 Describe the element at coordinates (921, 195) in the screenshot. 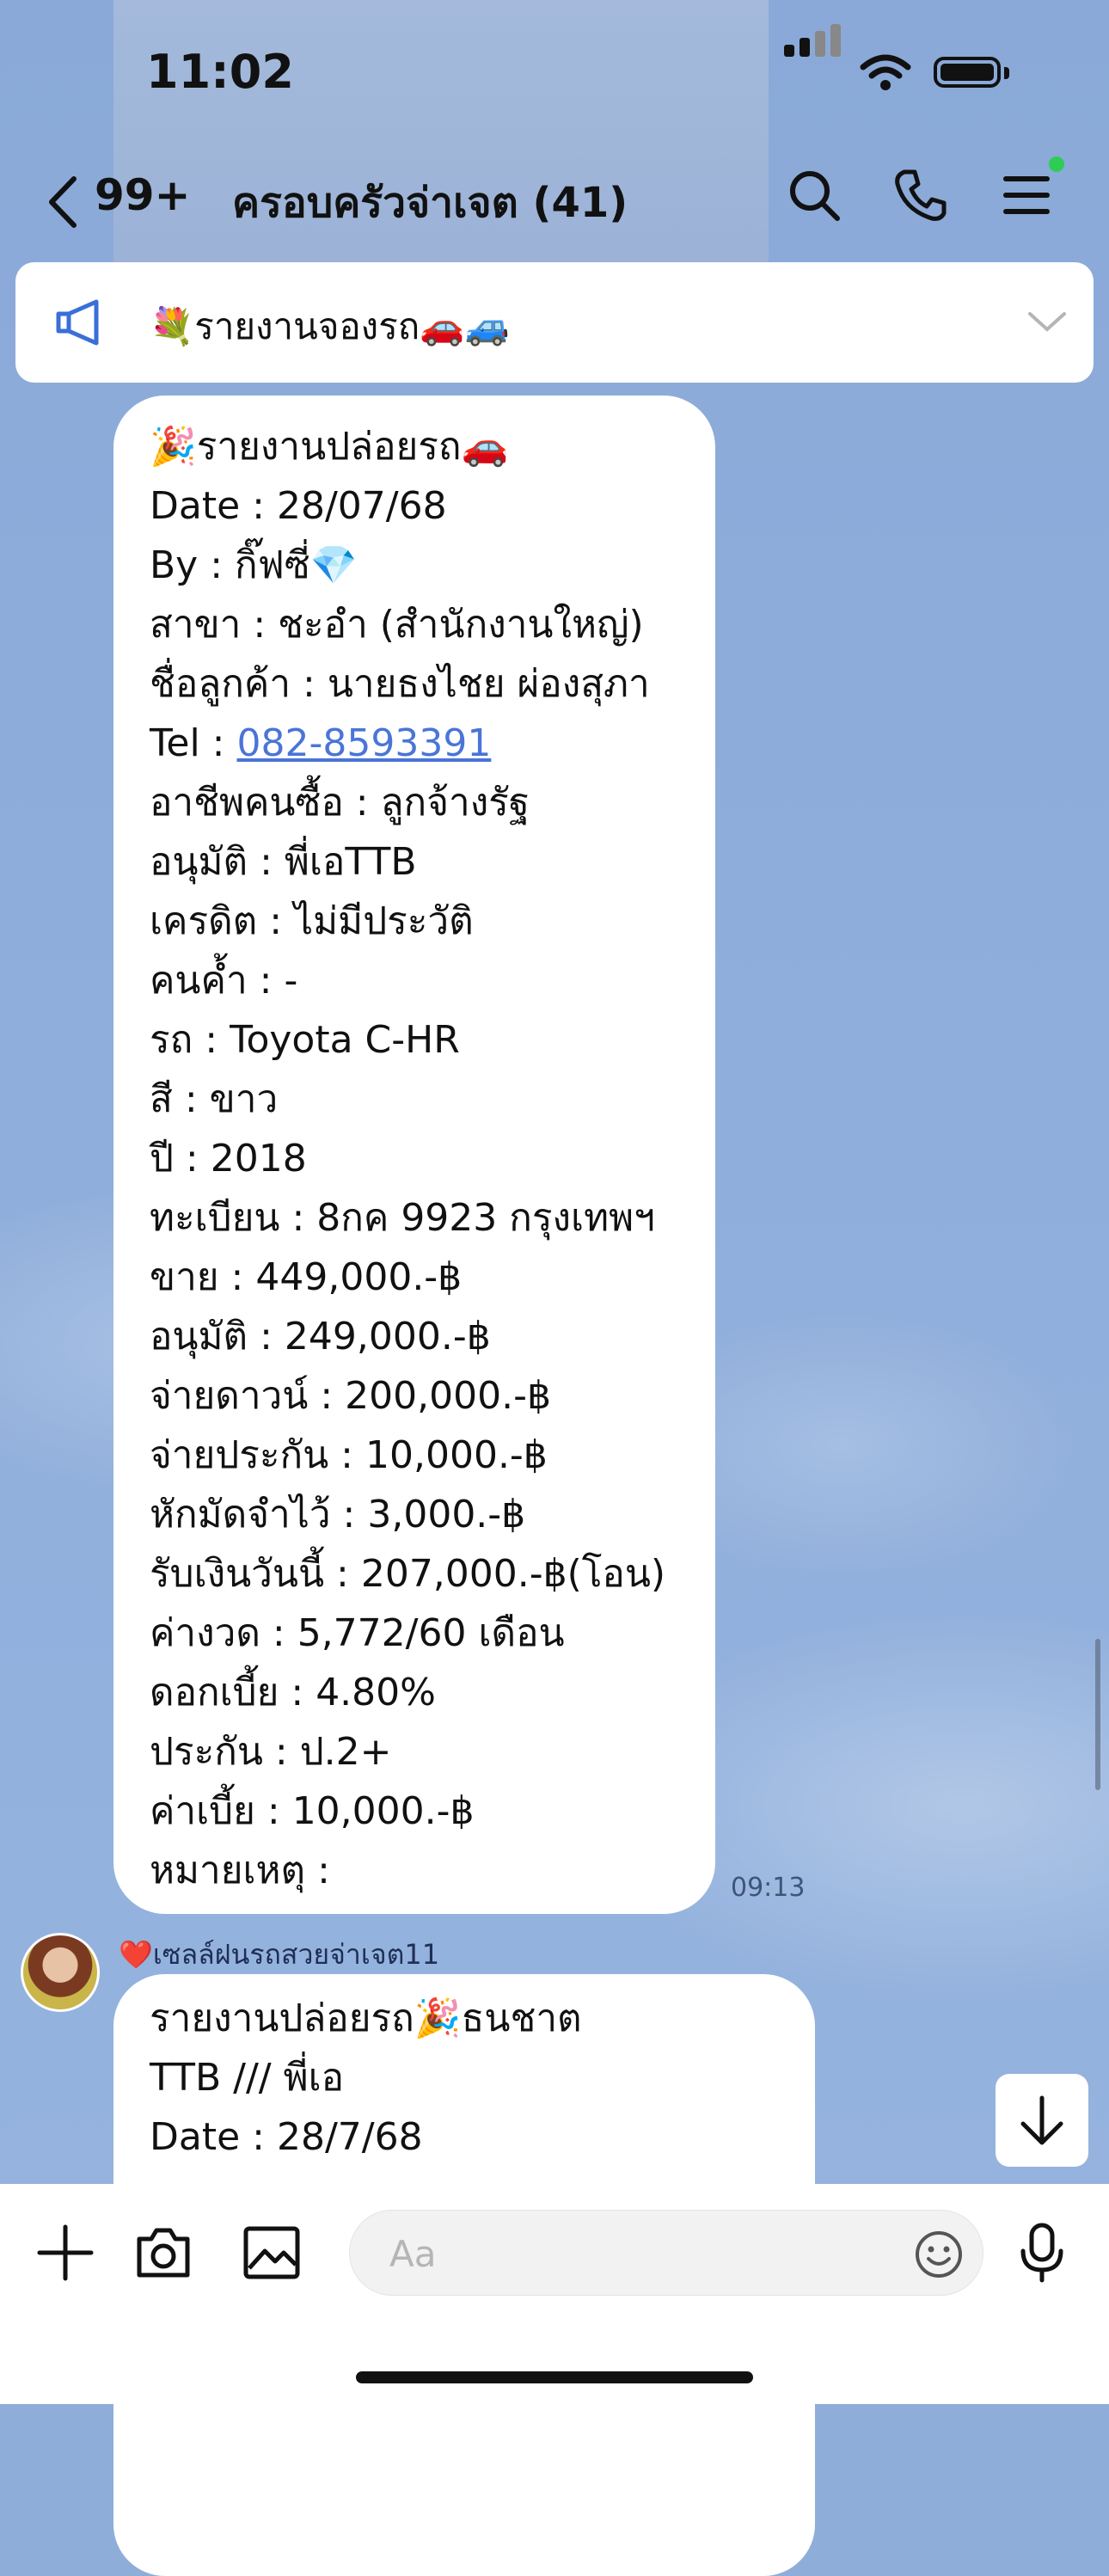

I see `phone-call-icon` at that location.